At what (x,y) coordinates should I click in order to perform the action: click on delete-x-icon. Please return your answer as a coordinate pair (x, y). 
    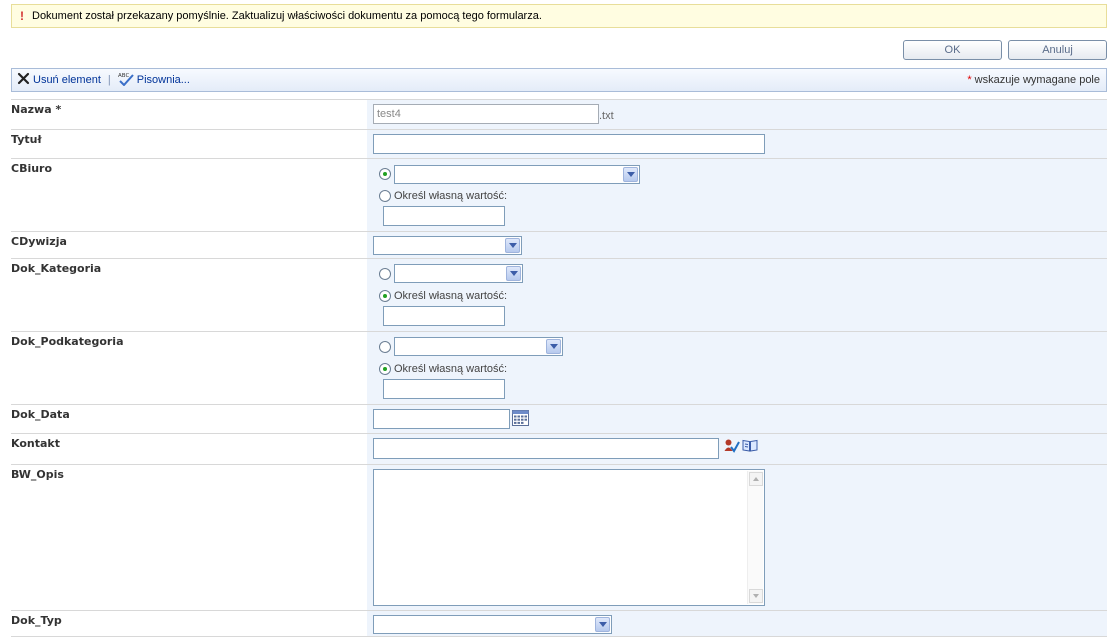
    Looking at the image, I should click on (23, 80).